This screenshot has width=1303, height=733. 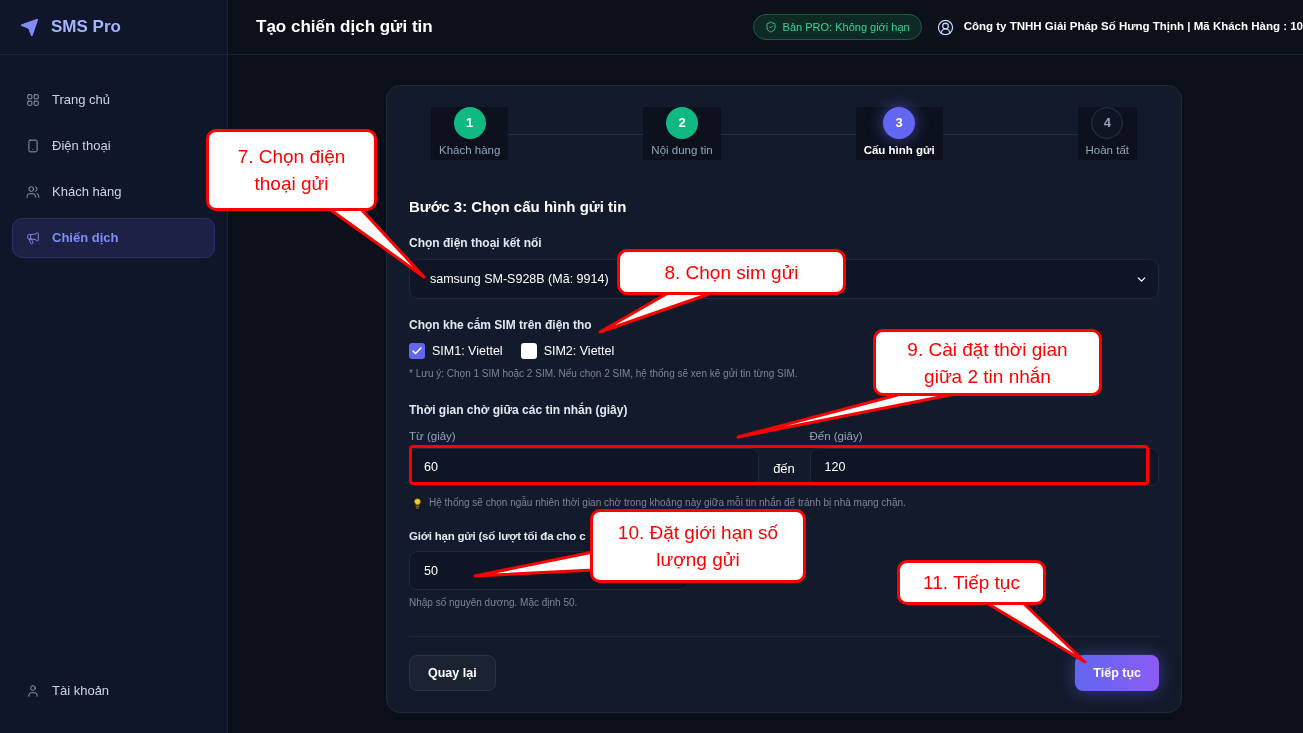 What do you see at coordinates (971, 582) in the screenshot?
I see `callout: 11. Tiếp tục` at bounding box center [971, 582].